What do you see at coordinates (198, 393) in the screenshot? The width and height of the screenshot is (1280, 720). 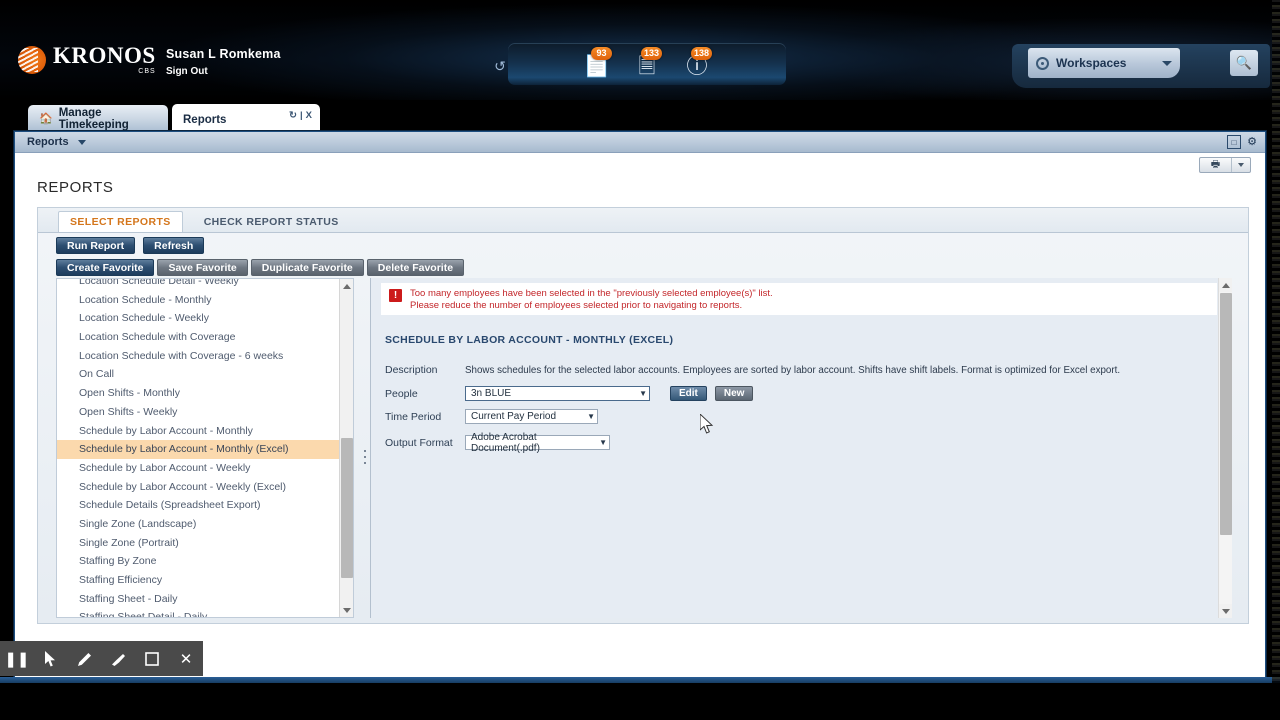 I see `report-list-item: Open Shifts - Monthly` at bounding box center [198, 393].